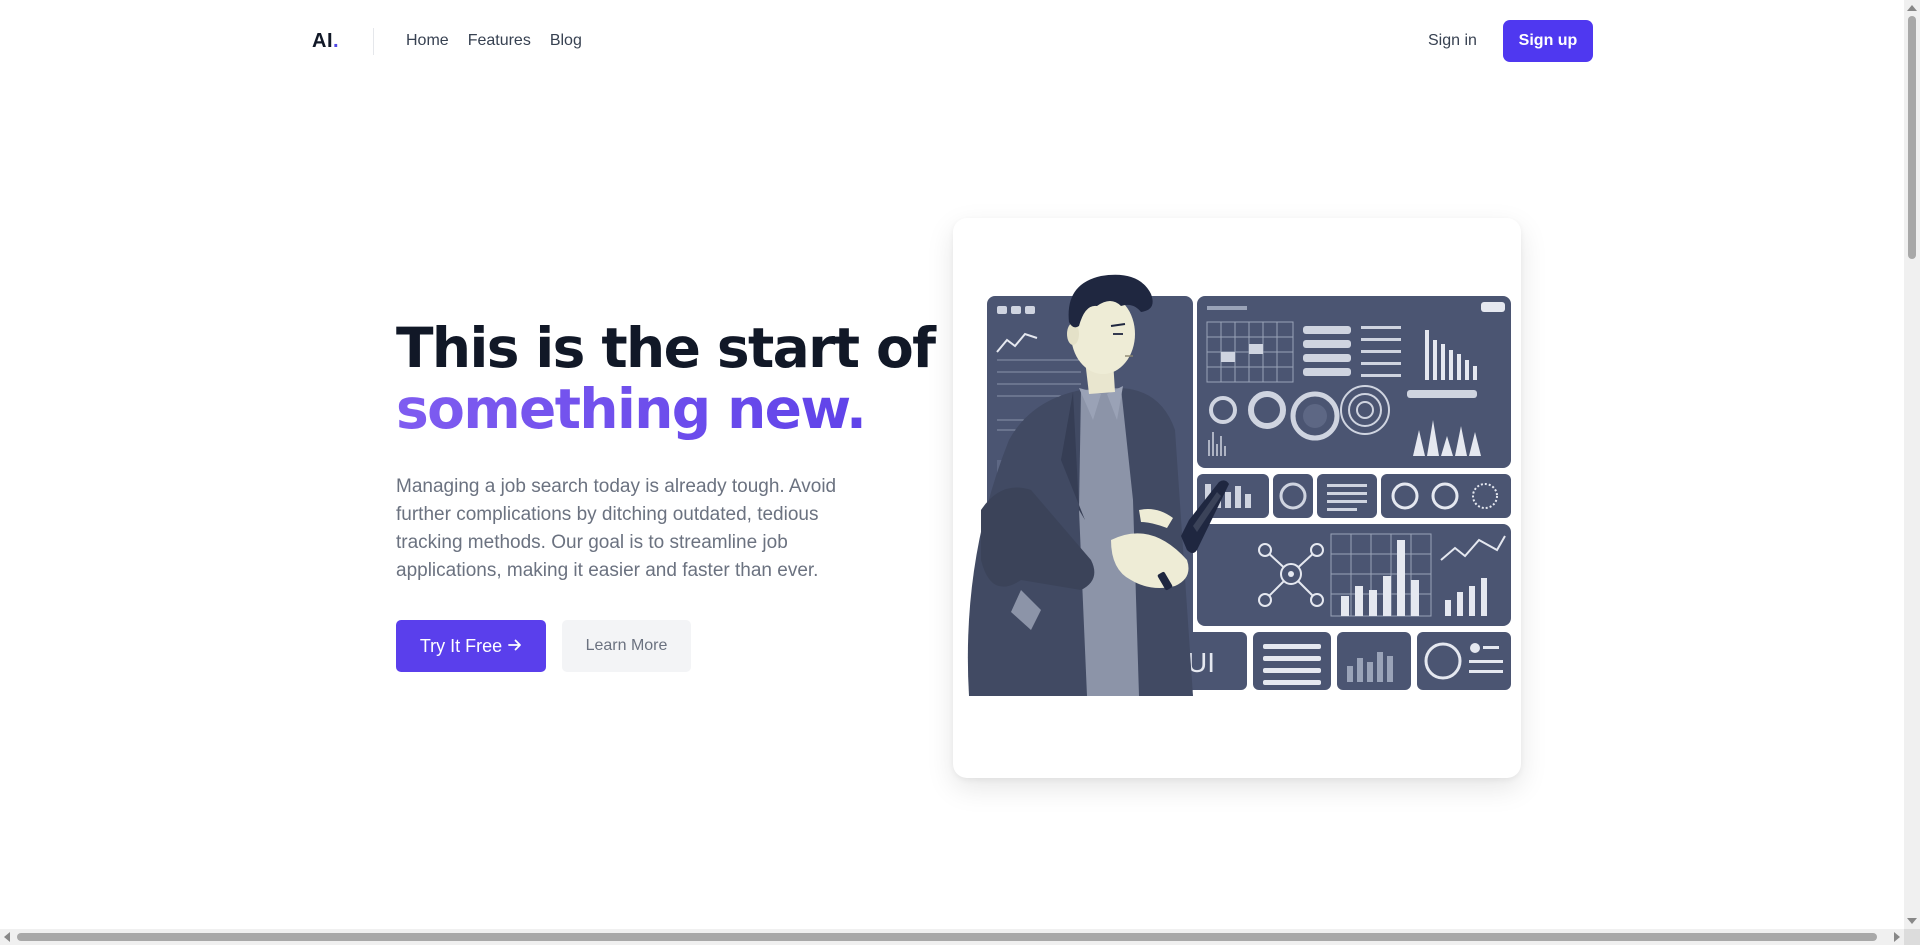 The width and height of the screenshot is (1920, 945). I want to click on logo-text: AI, so click(322, 41).